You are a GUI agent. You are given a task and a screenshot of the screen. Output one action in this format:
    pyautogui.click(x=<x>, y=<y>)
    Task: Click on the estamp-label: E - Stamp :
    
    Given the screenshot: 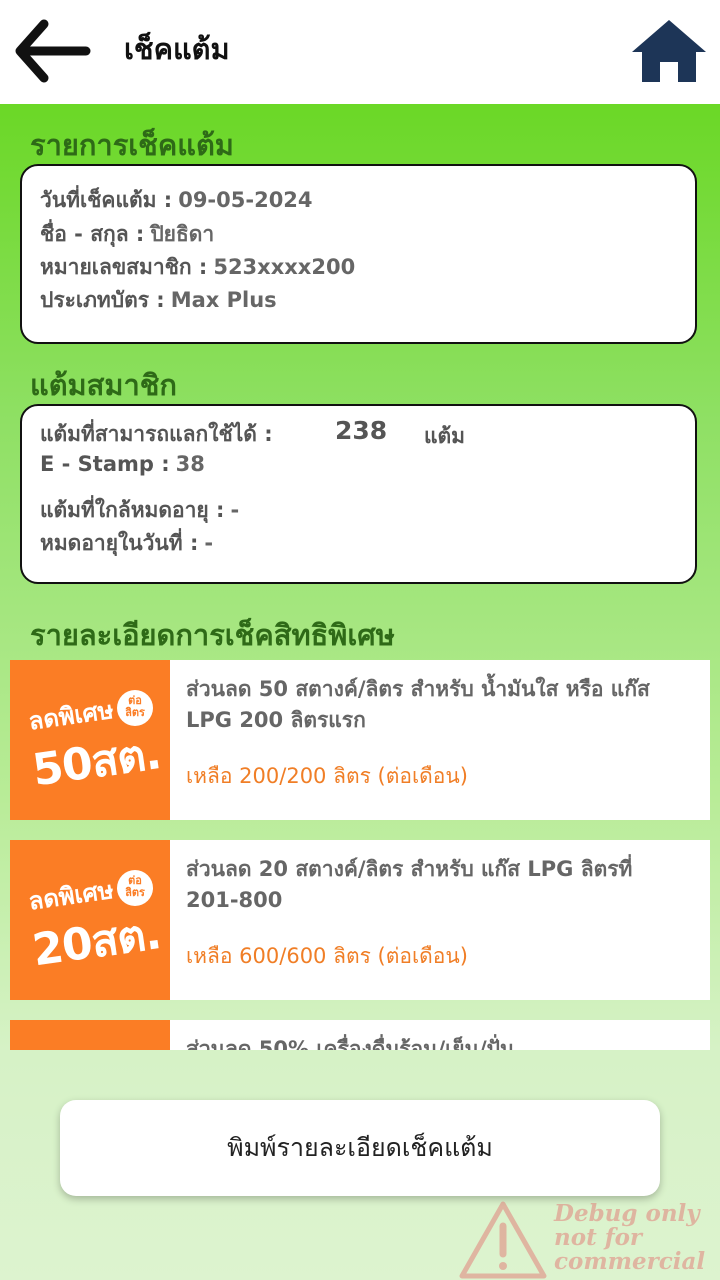 What is the action you would take?
    pyautogui.click(x=105, y=464)
    